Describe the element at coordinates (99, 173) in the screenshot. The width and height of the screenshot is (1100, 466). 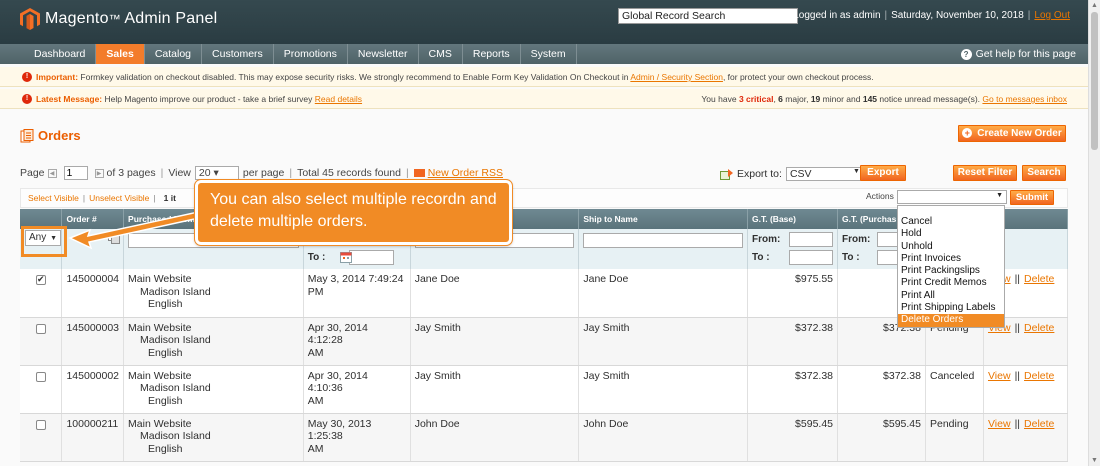
I see `next-page-icon: ▶` at that location.